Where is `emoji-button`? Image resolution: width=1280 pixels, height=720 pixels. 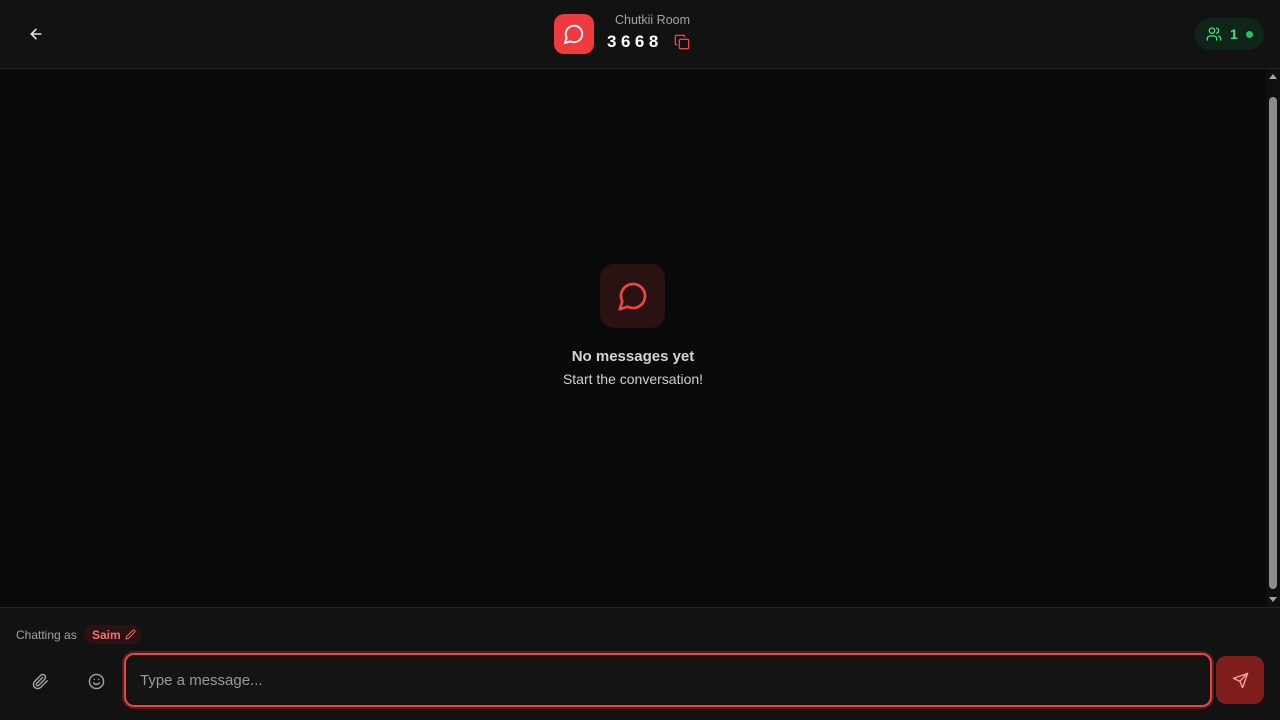 emoji-button is located at coordinates (96, 681).